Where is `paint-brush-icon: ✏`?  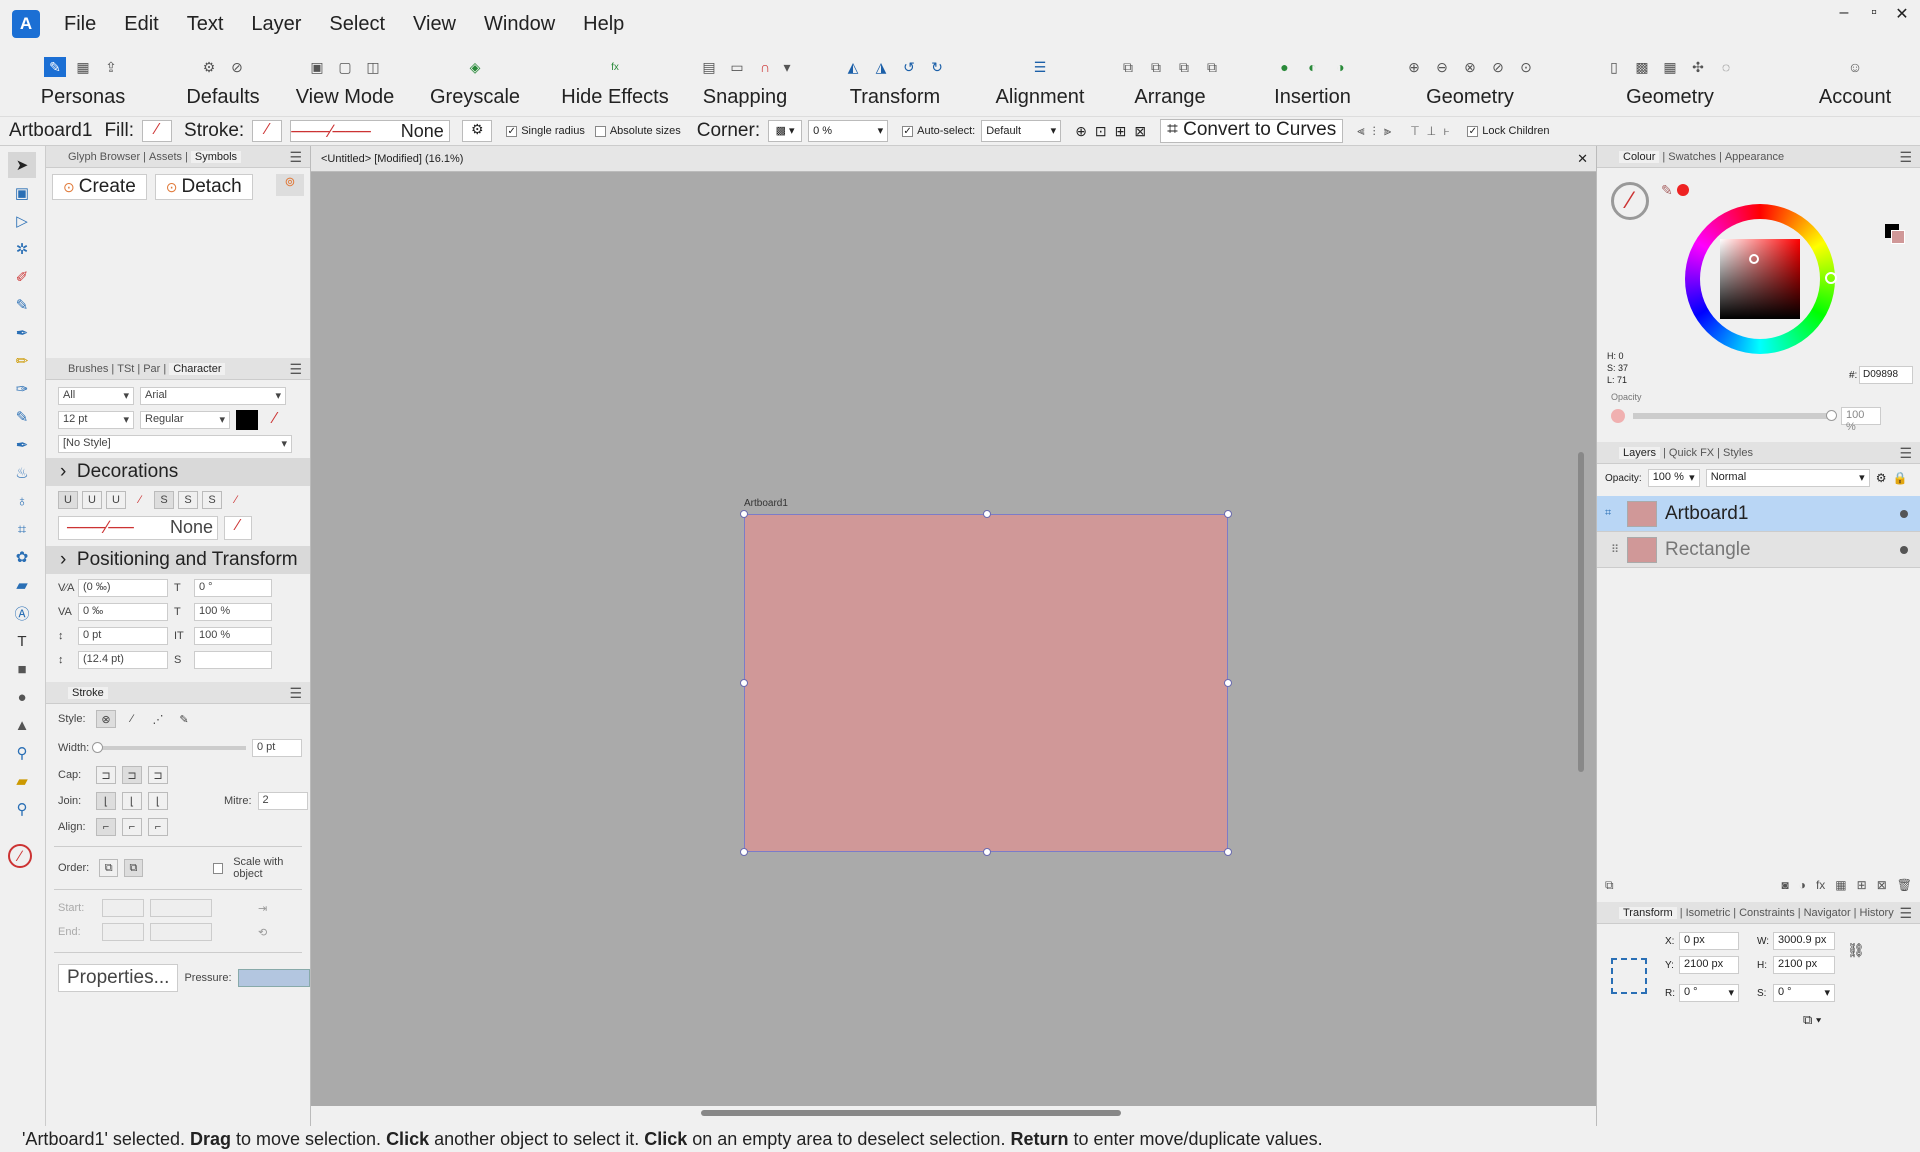 paint-brush-icon: ✏ is located at coordinates (22, 361).